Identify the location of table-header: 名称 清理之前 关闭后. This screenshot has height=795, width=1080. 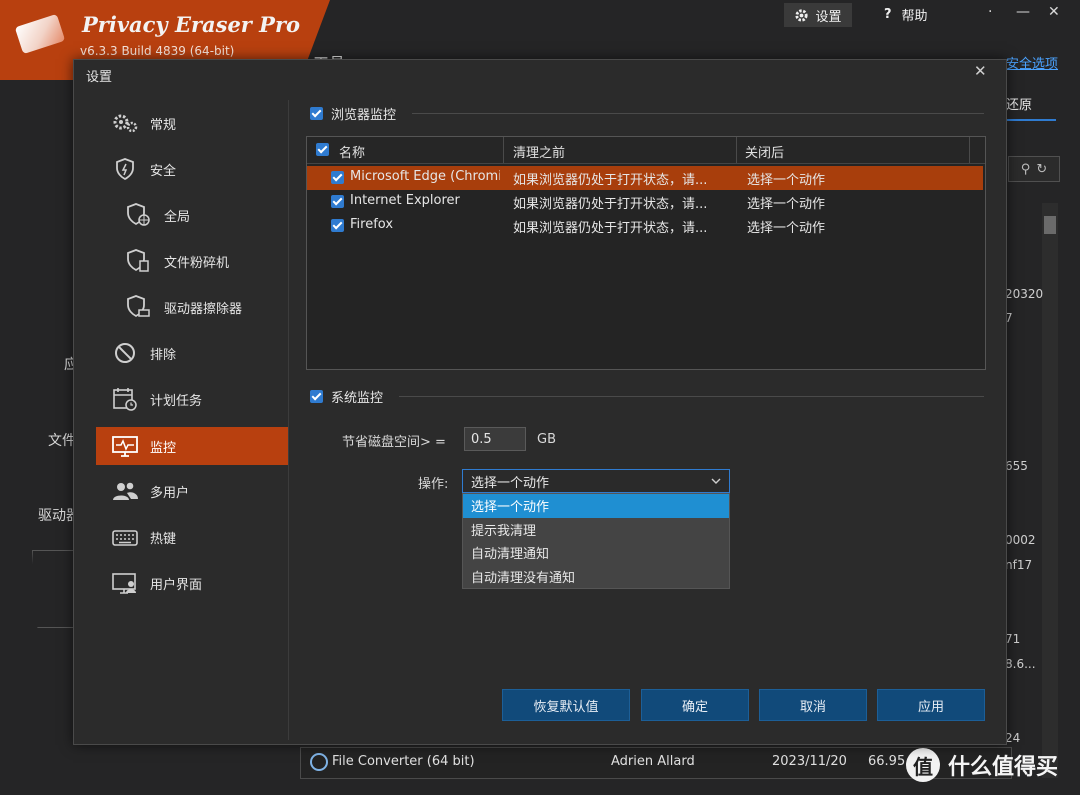
(646, 150).